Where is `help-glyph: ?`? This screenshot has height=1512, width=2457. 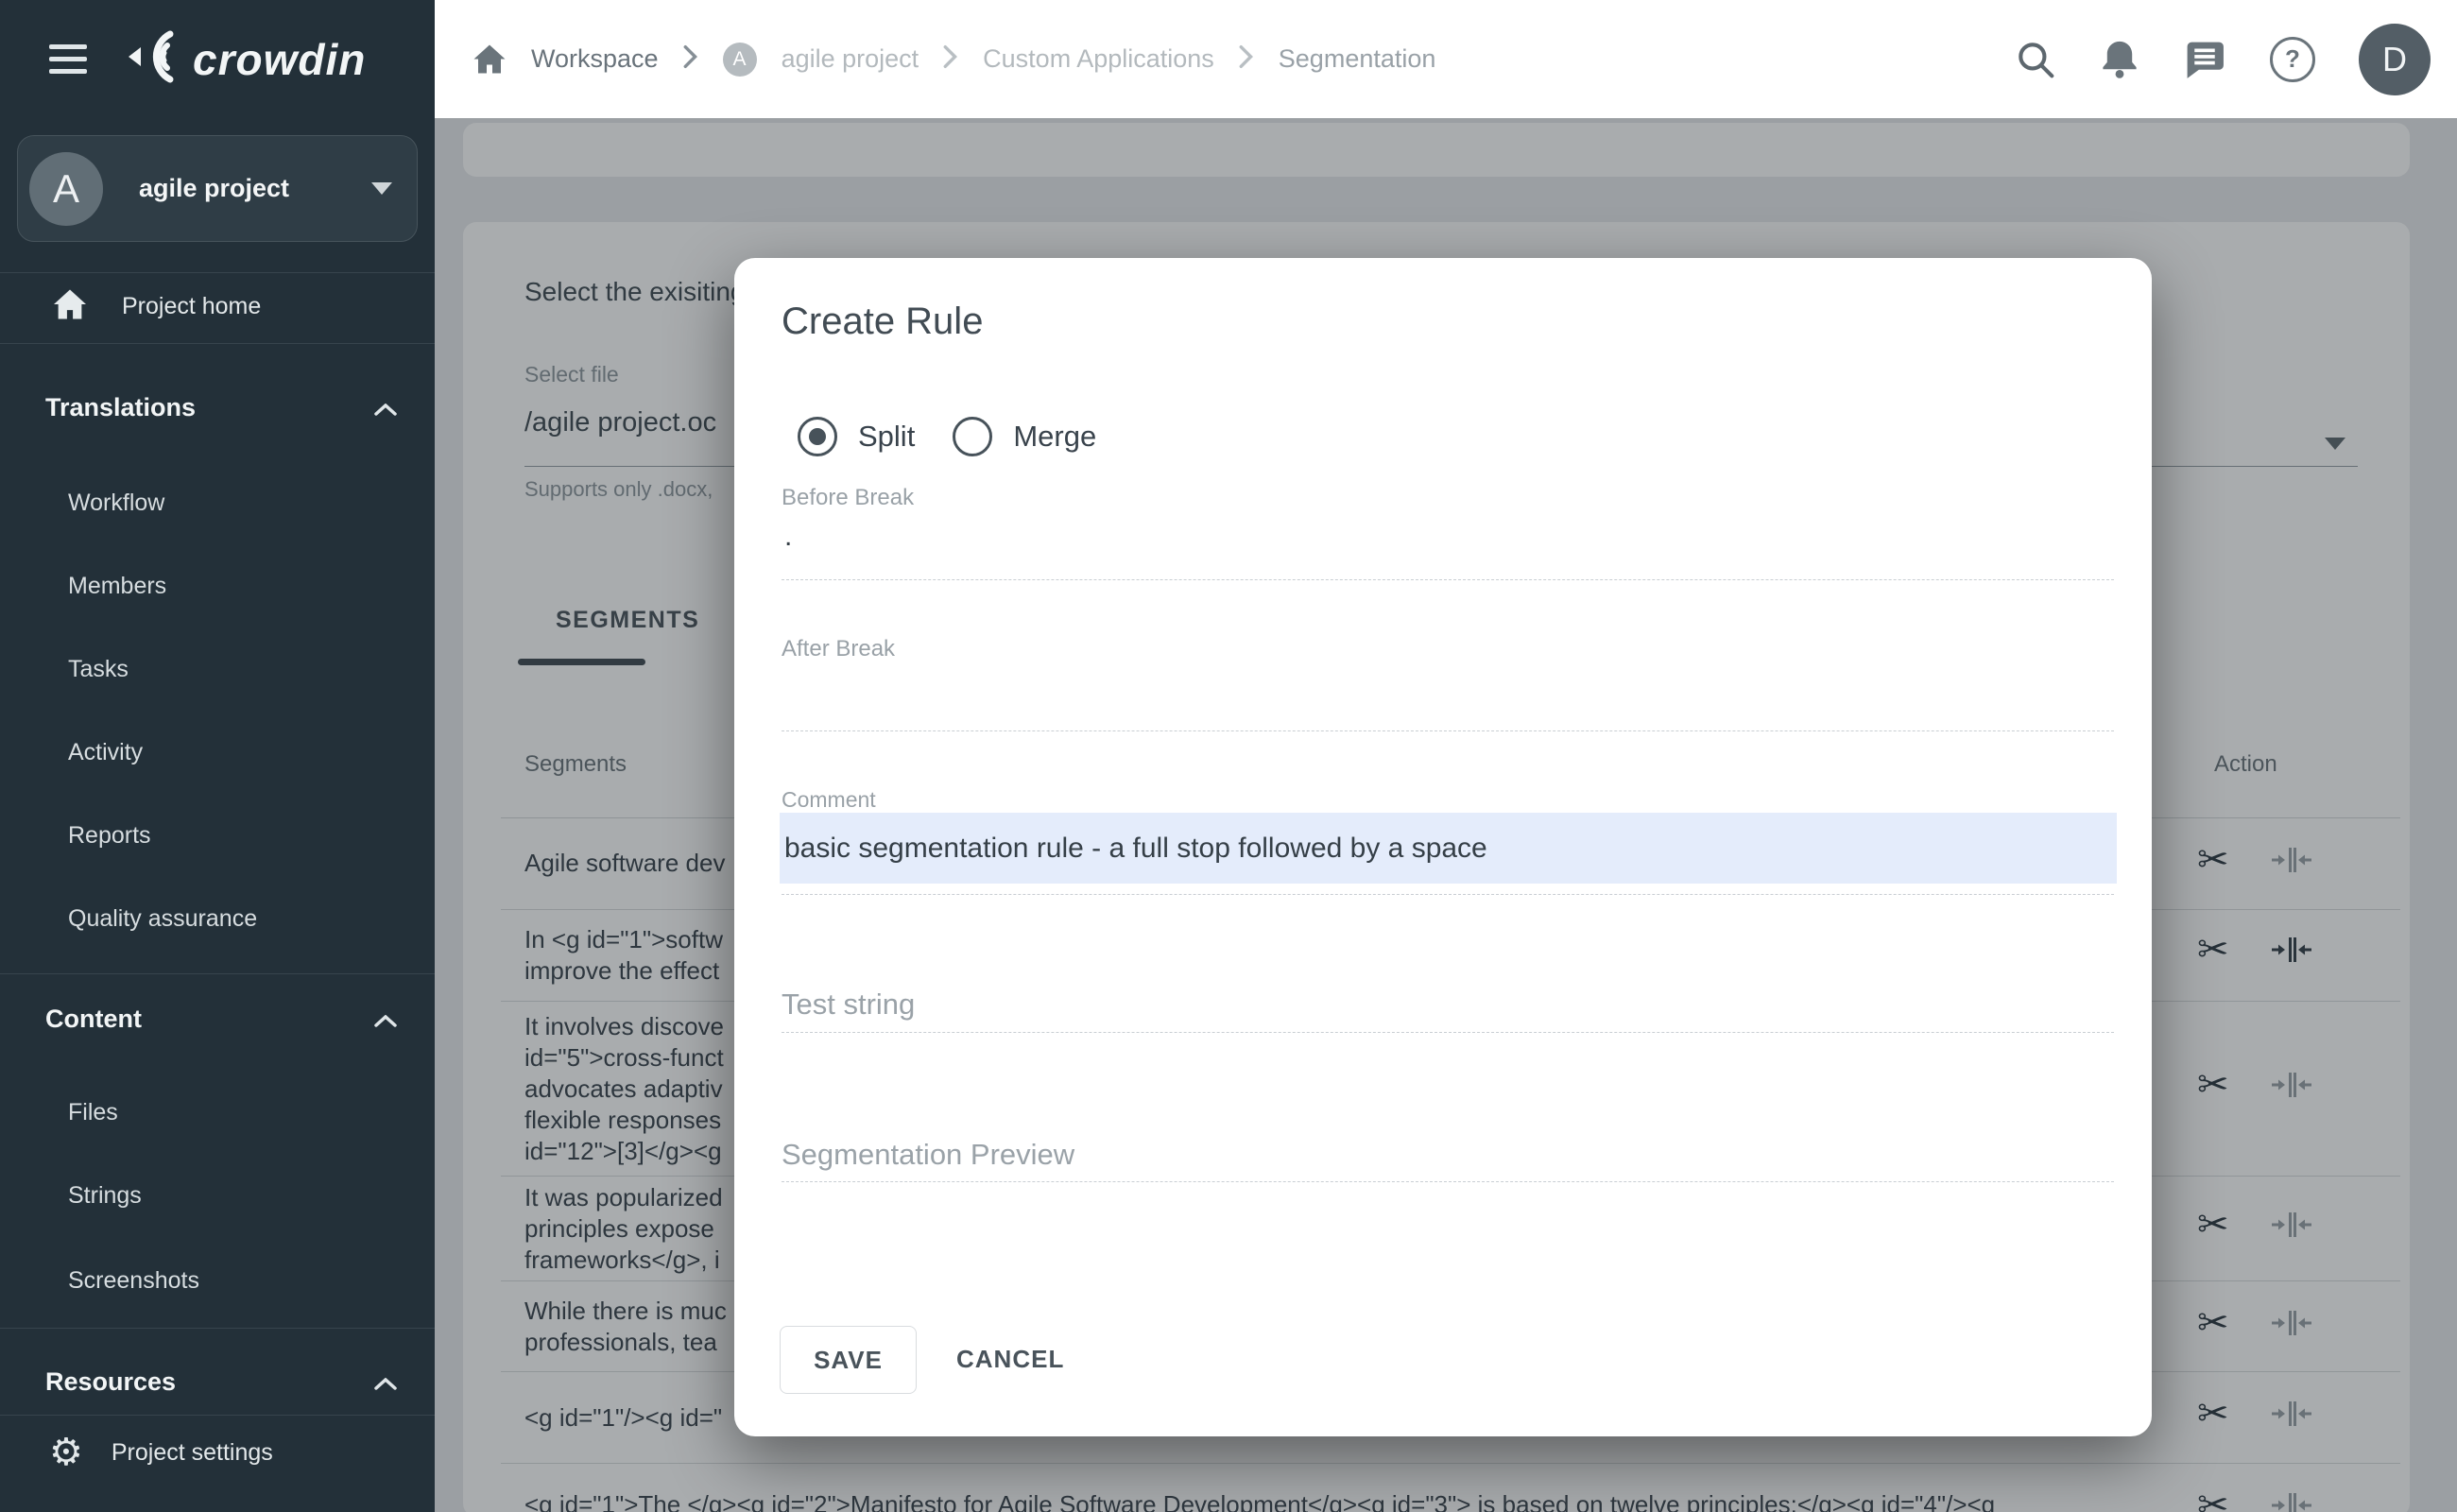
help-glyph: ? is located at coordinates (2292, 58).